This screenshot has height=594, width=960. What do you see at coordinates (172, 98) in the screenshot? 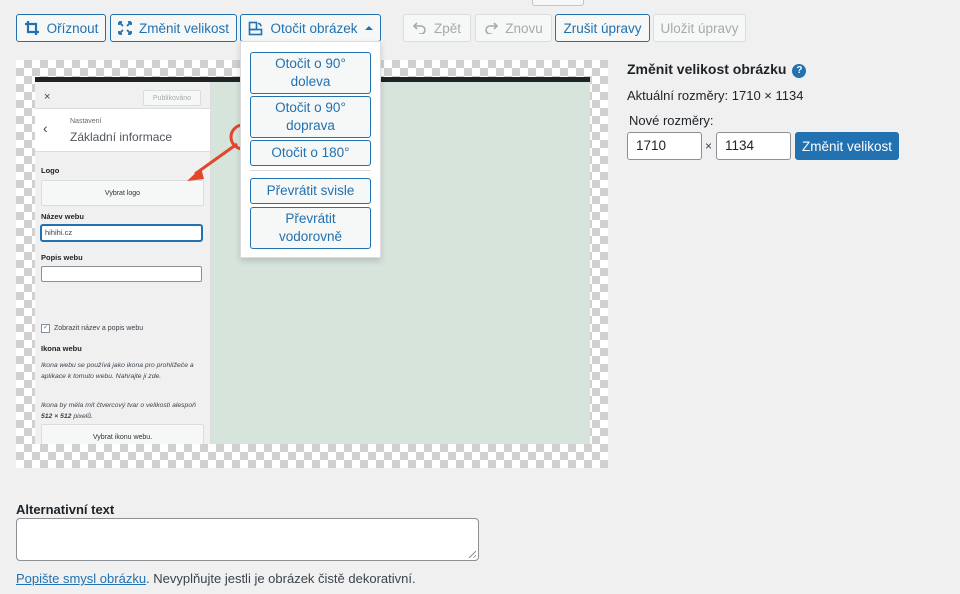
I see `published-button: Publikováno` at bounding box center [172, 98].